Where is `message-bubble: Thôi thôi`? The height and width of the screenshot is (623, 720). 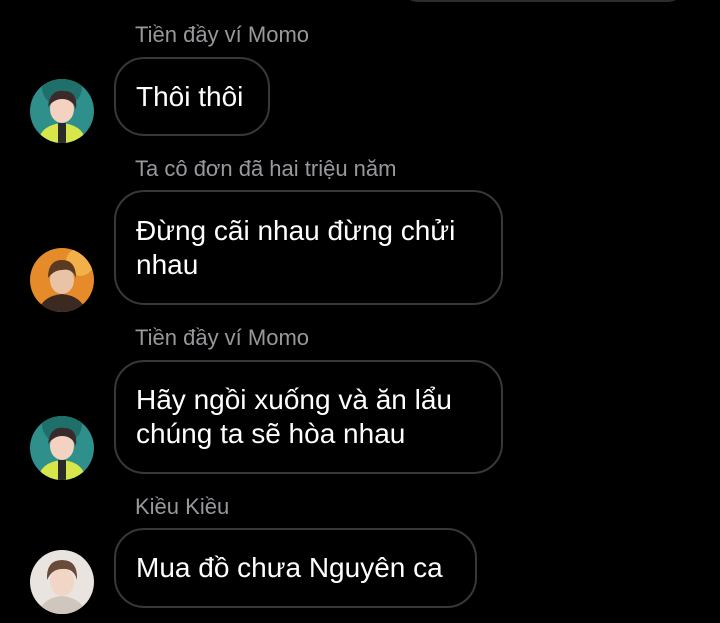 message-bubble: Thôi thôi is located at coordinates (192, 96).